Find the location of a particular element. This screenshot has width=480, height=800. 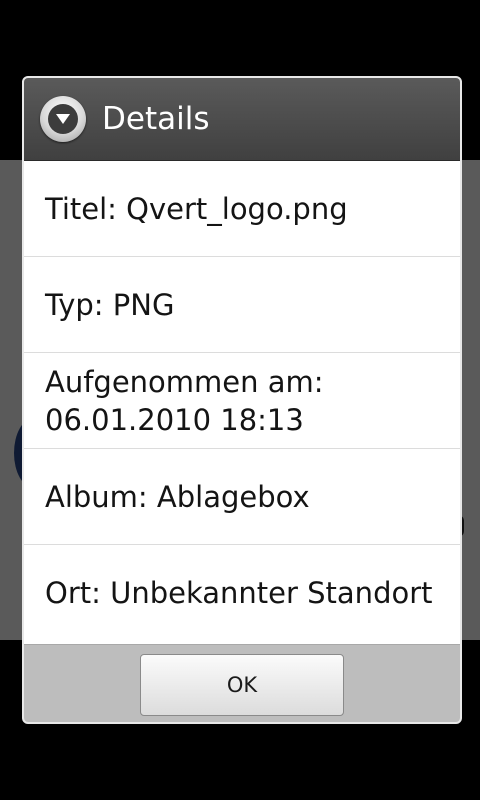

dialog-title: Details is located at coordinates (156, 119).